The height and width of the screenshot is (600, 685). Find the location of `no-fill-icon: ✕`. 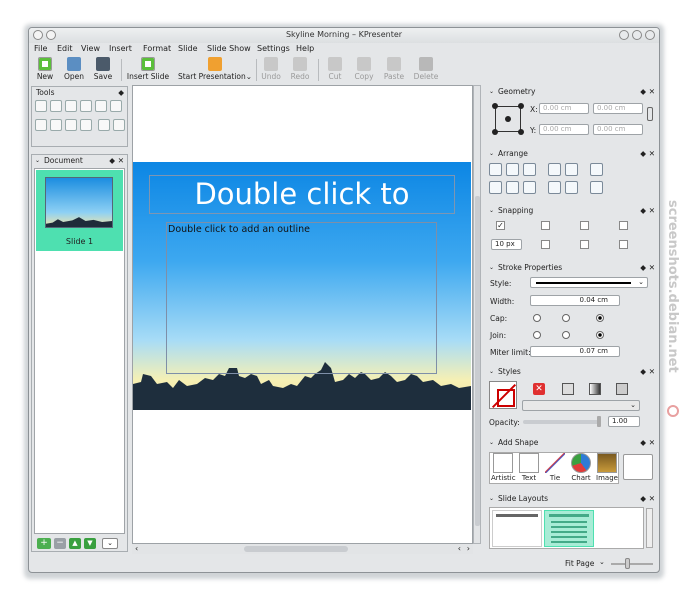

no-fill-icon: ✕ is located at coordinates (539, 389).